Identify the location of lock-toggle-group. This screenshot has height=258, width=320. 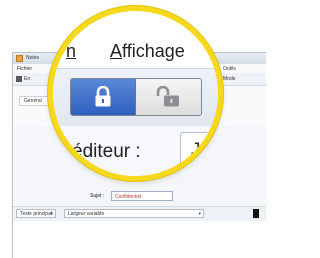
(136, 97).